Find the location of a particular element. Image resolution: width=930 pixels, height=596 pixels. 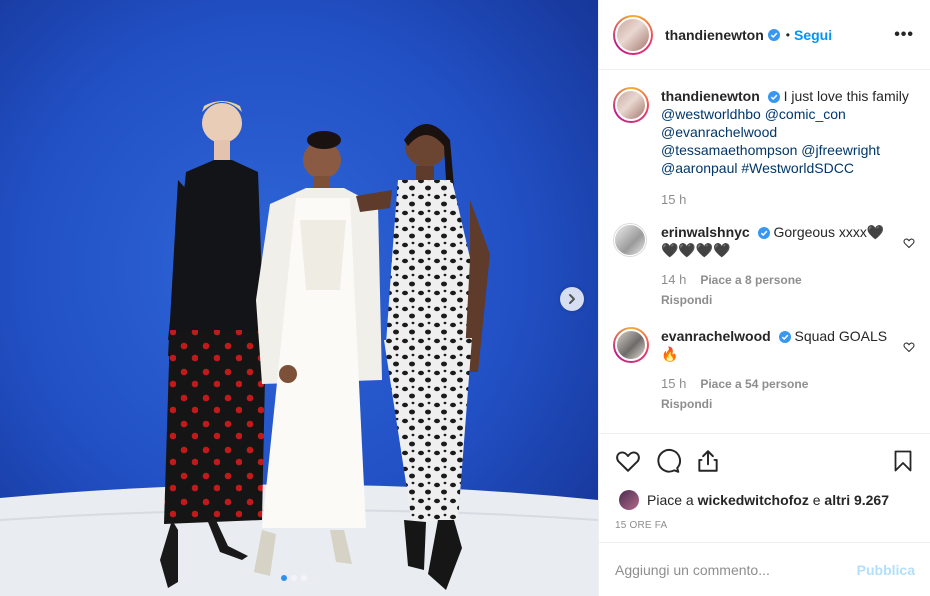

comment-text: Squad GOALS is located at coordinates (841, 336).